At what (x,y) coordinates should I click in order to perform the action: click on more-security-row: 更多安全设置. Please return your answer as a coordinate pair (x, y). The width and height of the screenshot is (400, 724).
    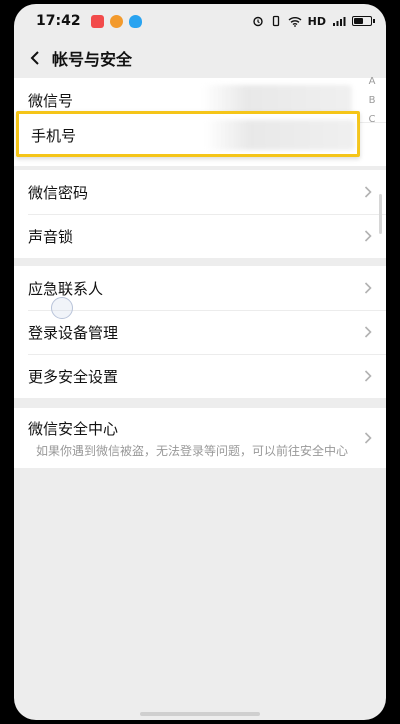
    Looking at the image, I should click on (200, 376).